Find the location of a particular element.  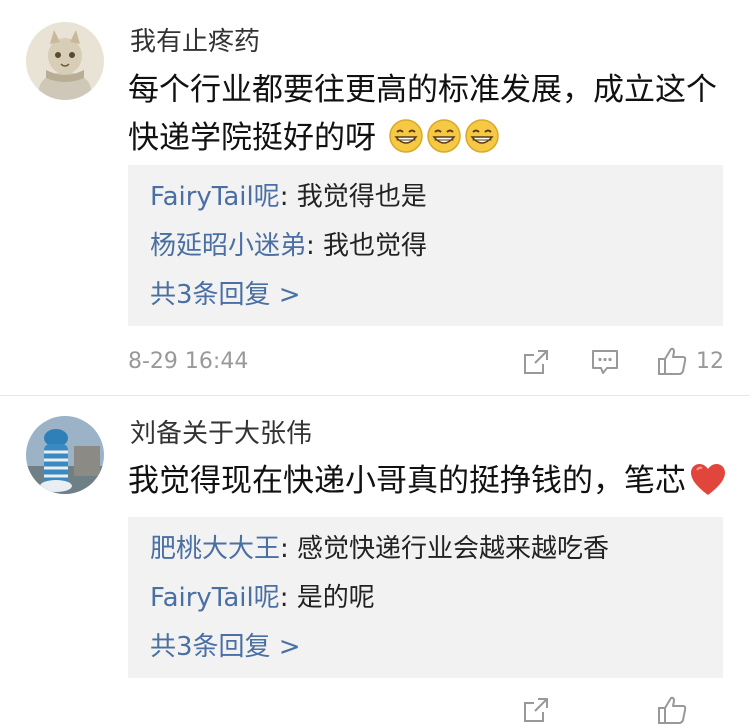

comment-text-line-2: 快递学院挺好的呀 is located at coordinates (252, 138).